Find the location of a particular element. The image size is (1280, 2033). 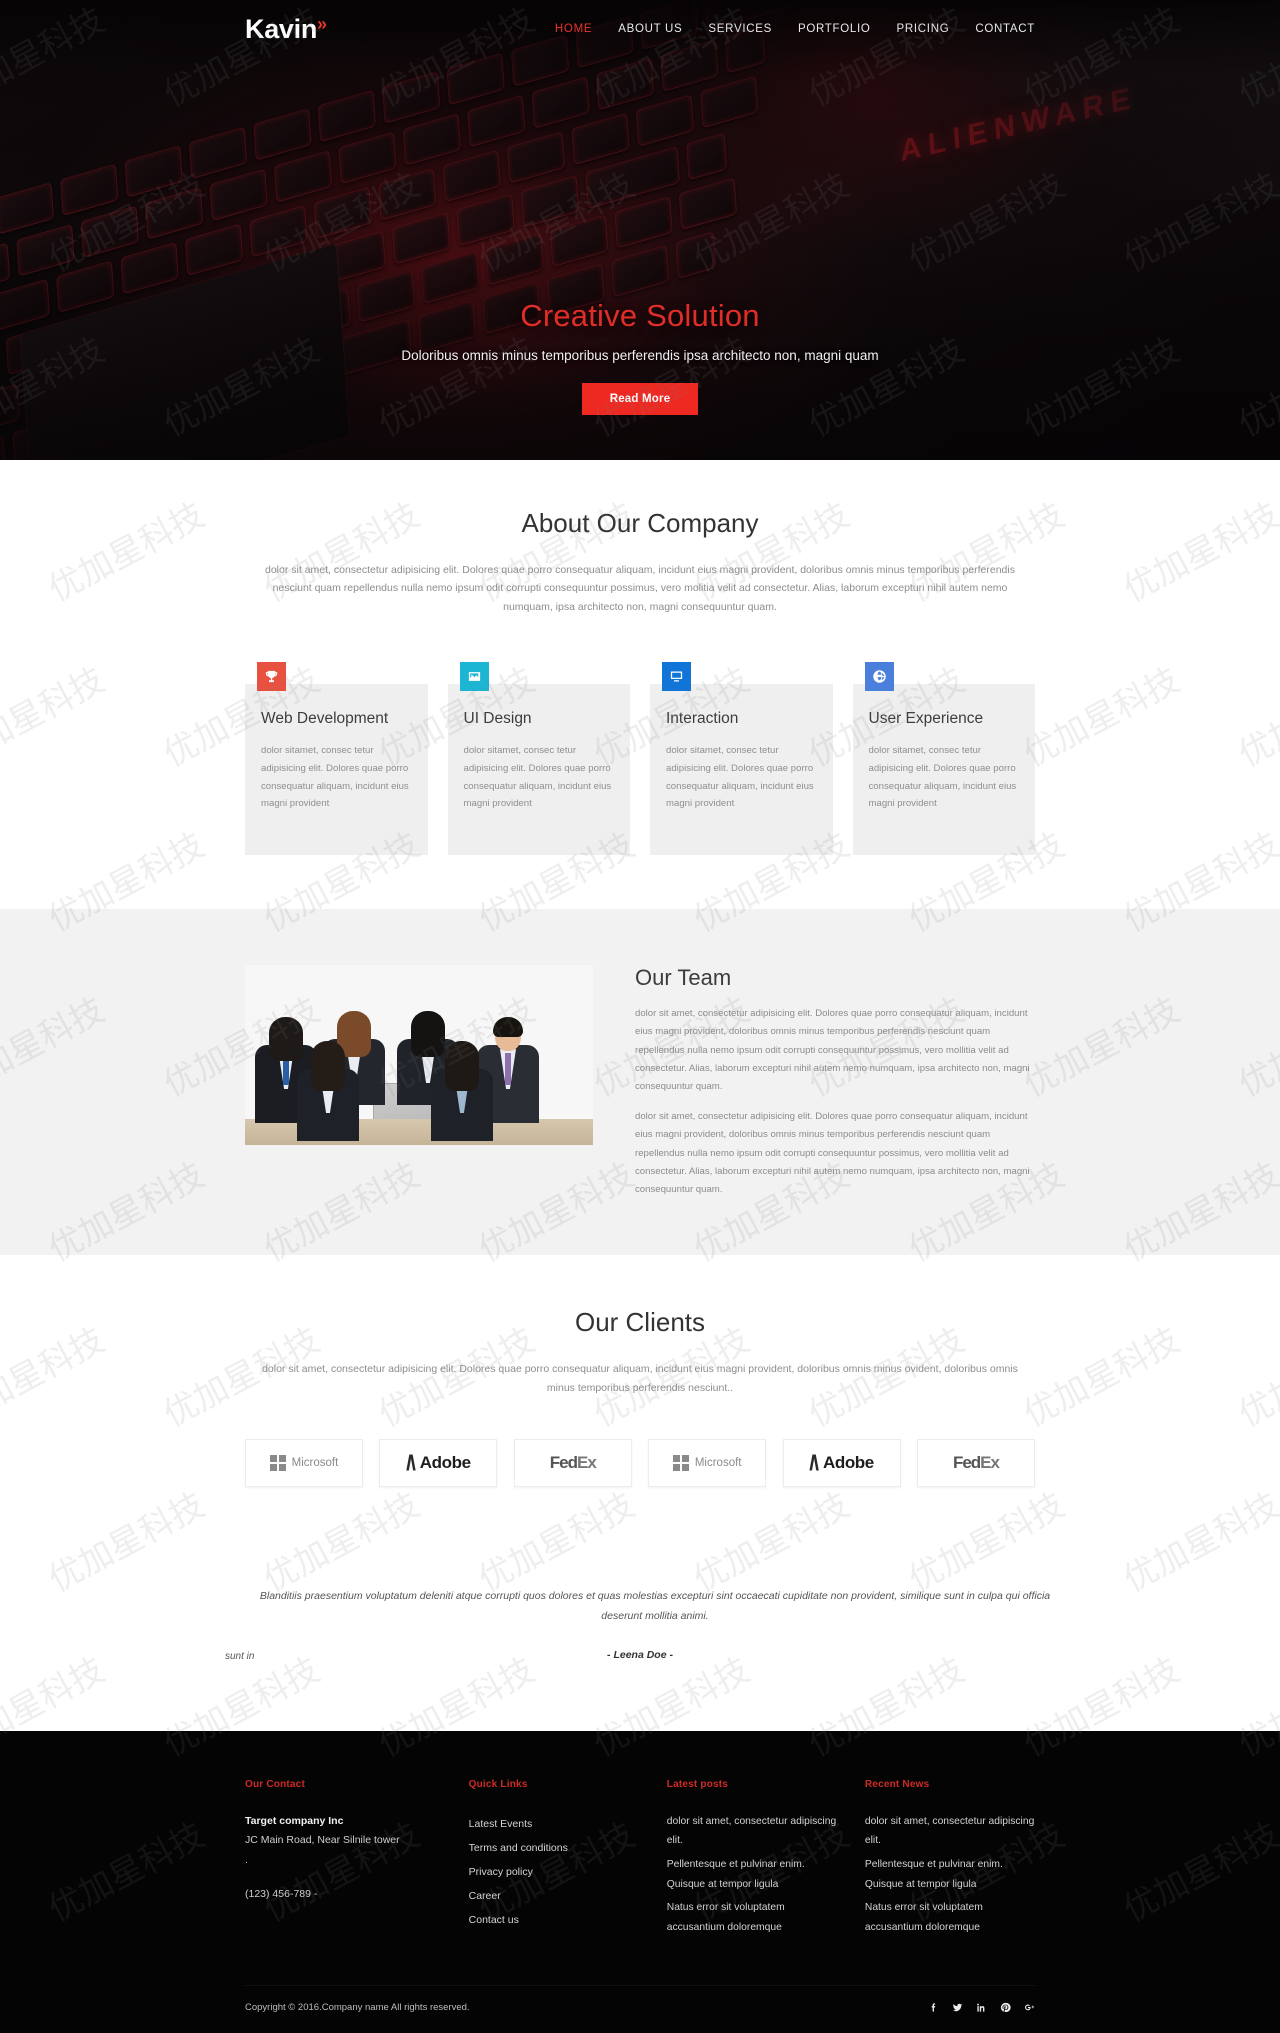

trophy-icon is located at coordinates (271, 677).